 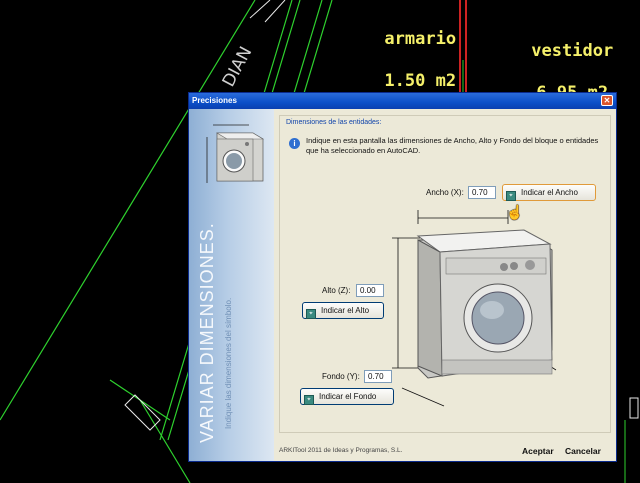 I want to click on indicar-fondo-button: ⌖ Indicar el Fondo, so click(x=347, y=396).